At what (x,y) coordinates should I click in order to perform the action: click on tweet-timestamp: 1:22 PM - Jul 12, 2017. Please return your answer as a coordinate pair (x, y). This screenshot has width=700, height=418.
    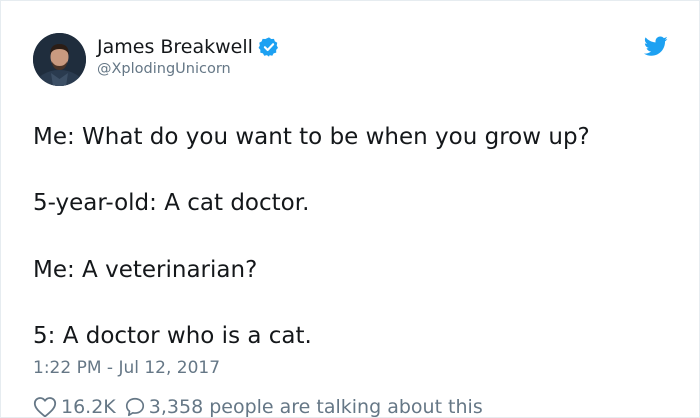
    Looking at the image, I should click on (126, 368).